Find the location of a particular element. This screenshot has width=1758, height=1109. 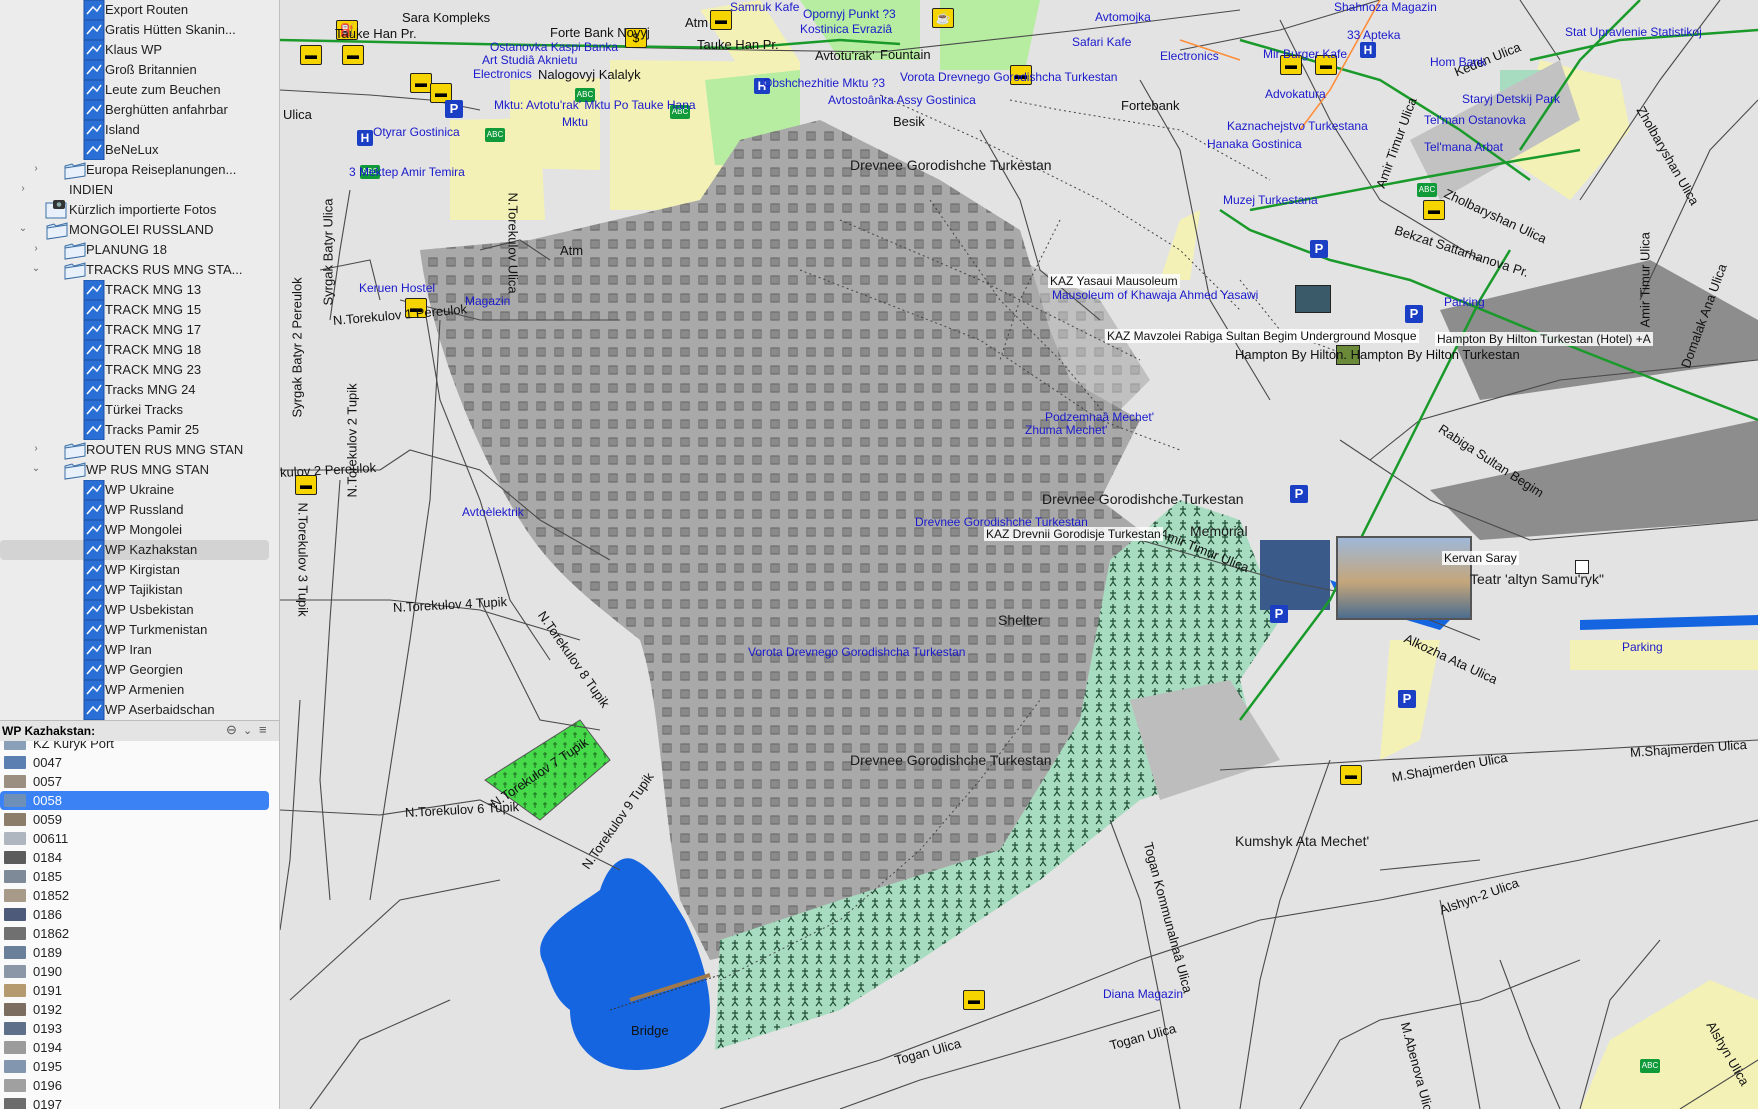

sidebar-item: WP Kazhakstan is located at coordinates (134, 550).